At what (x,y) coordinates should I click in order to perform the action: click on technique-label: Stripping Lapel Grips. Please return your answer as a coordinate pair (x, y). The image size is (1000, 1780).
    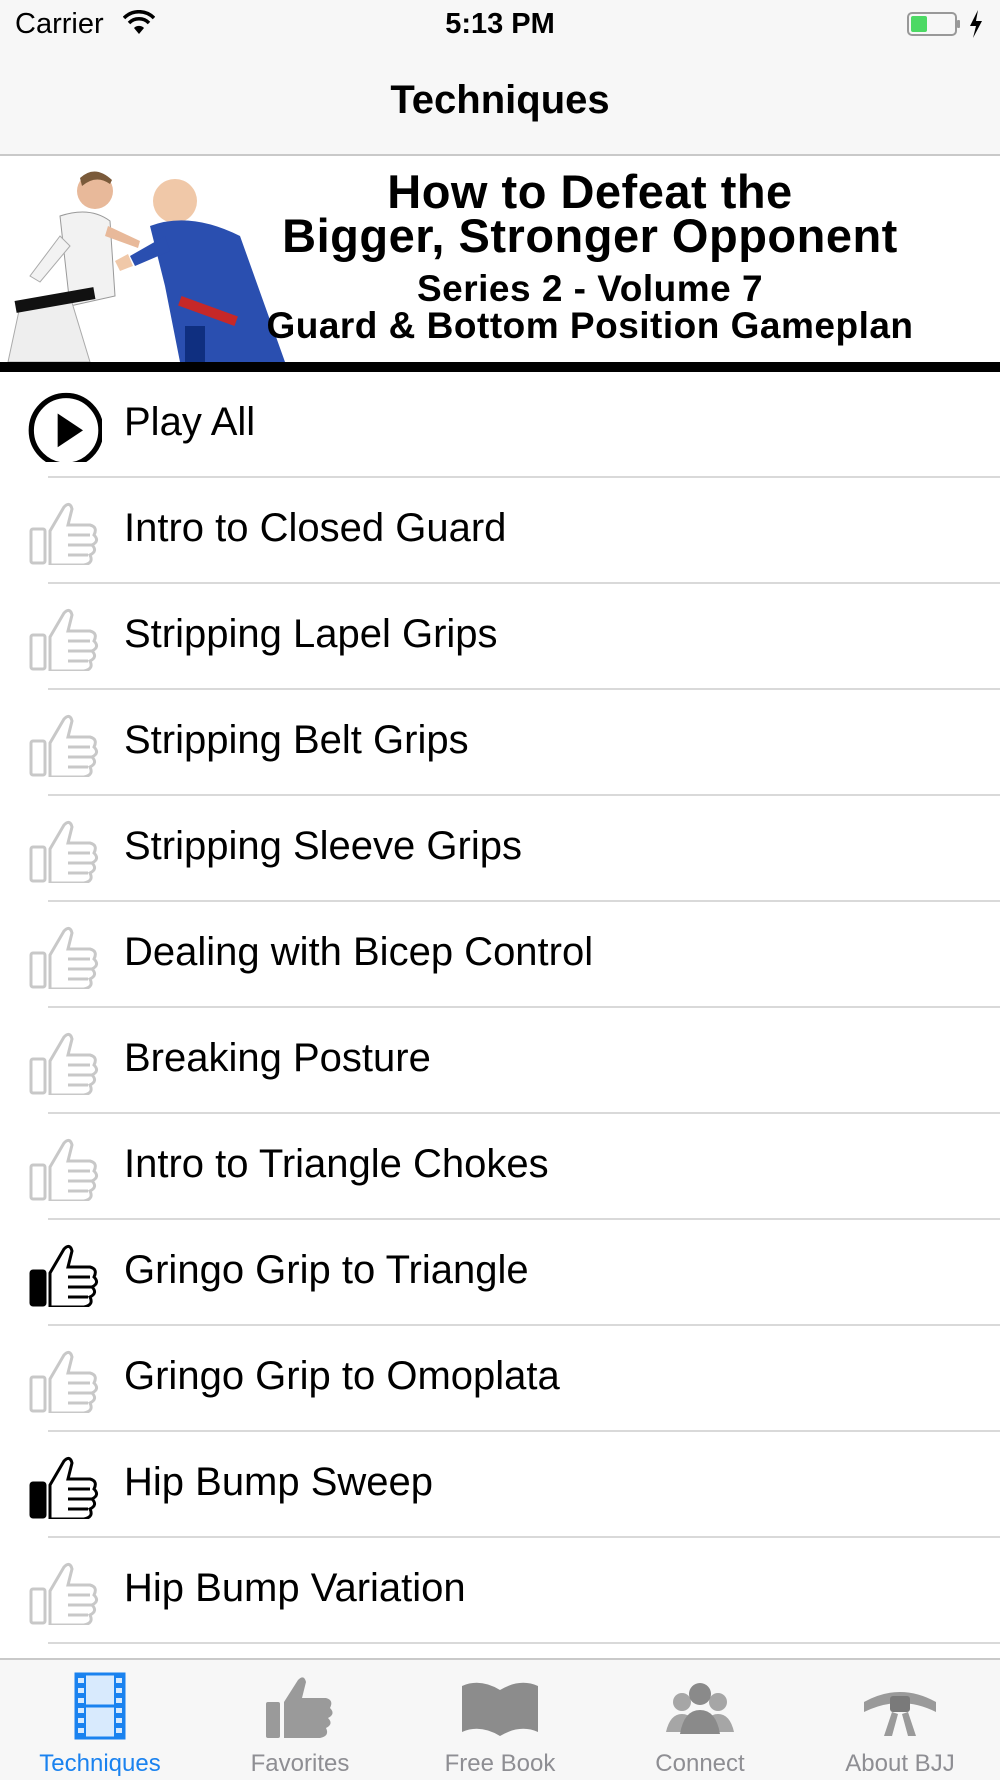
    Looking at the image, I should click on (311, 634).